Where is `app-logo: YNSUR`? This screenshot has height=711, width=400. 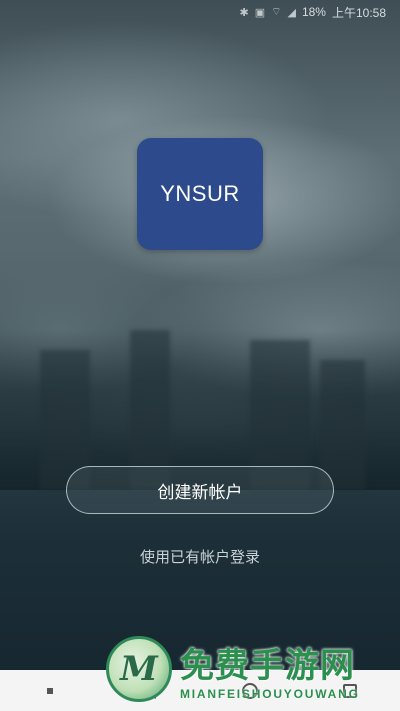 app-logo: YNSUR is located at coordinates (200, 194).